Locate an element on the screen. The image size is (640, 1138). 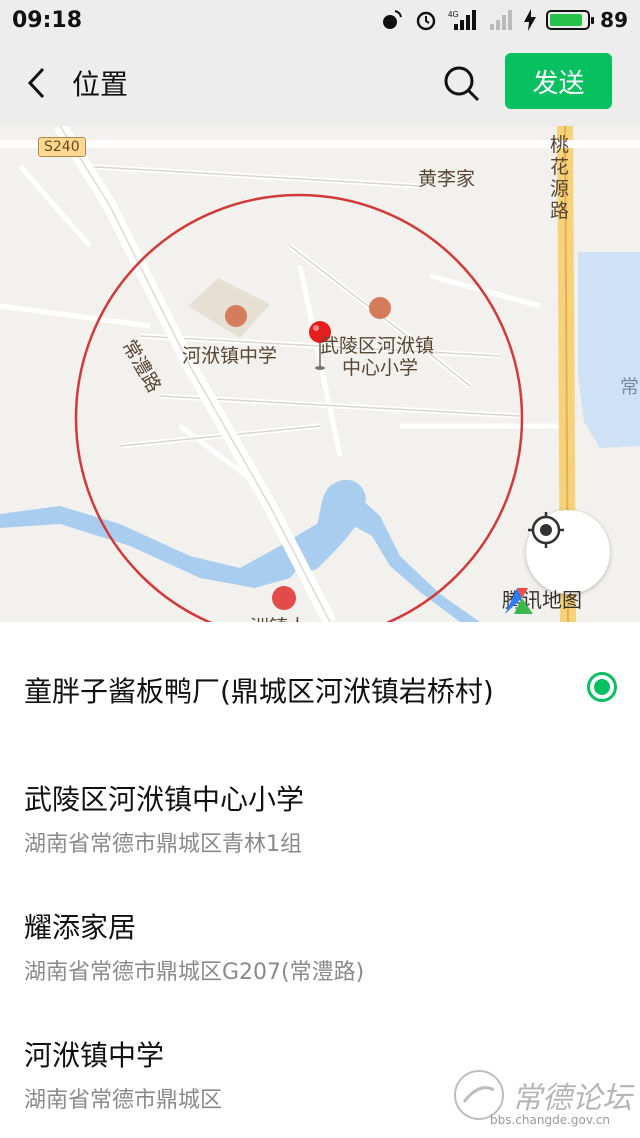
locate-button is located at coordinates (568, 552).